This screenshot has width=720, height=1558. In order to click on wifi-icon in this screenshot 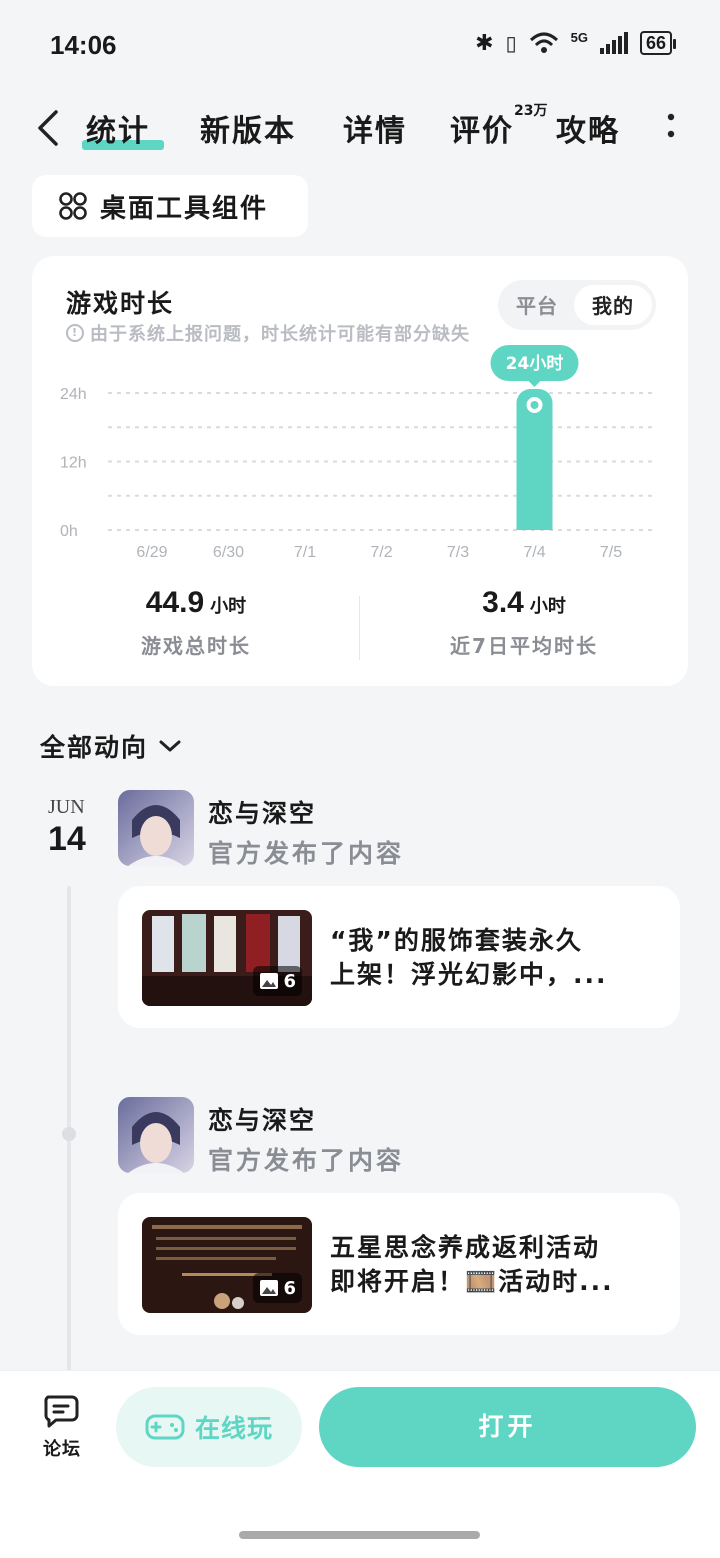, I will do `click(543, 42)`.